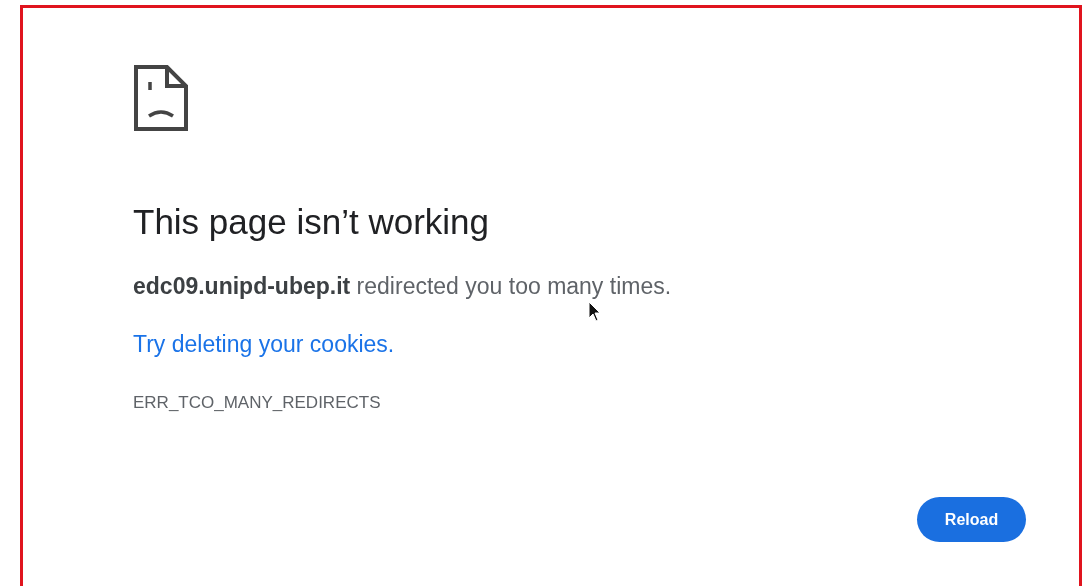  I want to click on delete-cookies-link: Try deleting your cookies., so click(264, 344).